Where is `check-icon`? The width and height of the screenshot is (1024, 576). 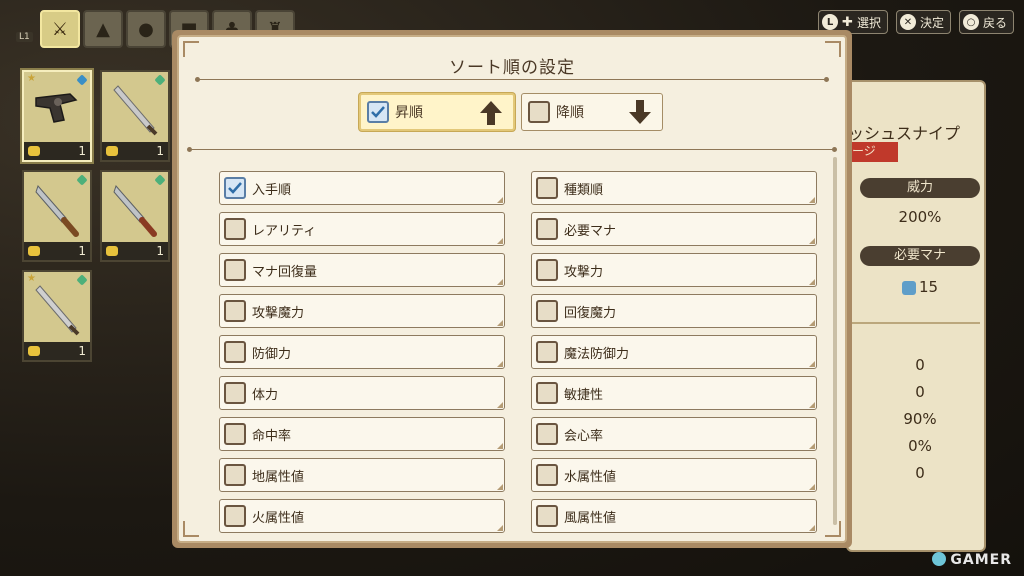
check-icon is located at coordinates (378, 112).